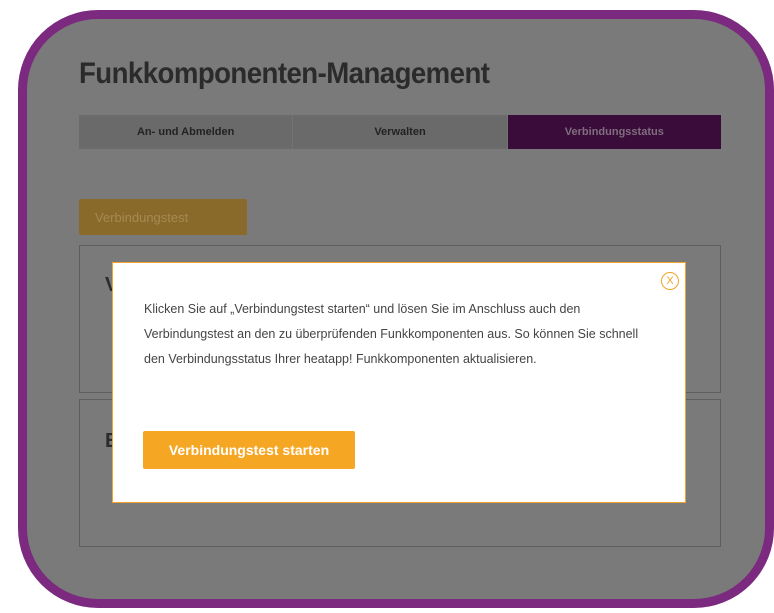  I want to click on tab-verwalten: Verwalten, so click(400, 132).